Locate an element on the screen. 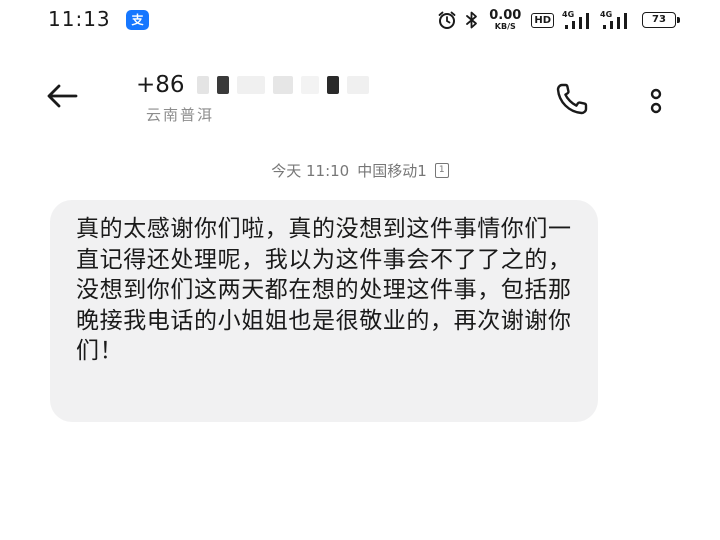  status-indicators: 0.00 KB/S HD 4G 4G 73 is located at coordinates (558, 20).